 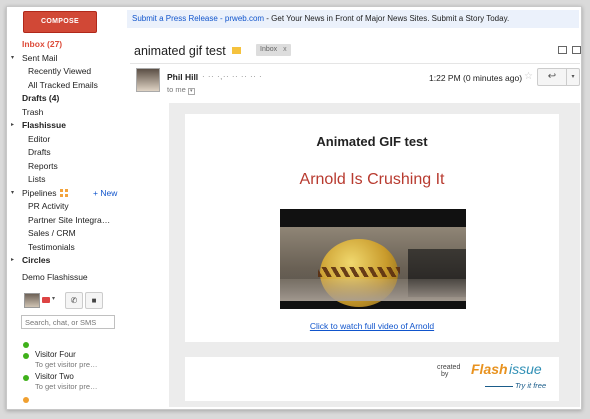 I want to click on nav-item: All Tracked Emails, so click(x=66, y=86).